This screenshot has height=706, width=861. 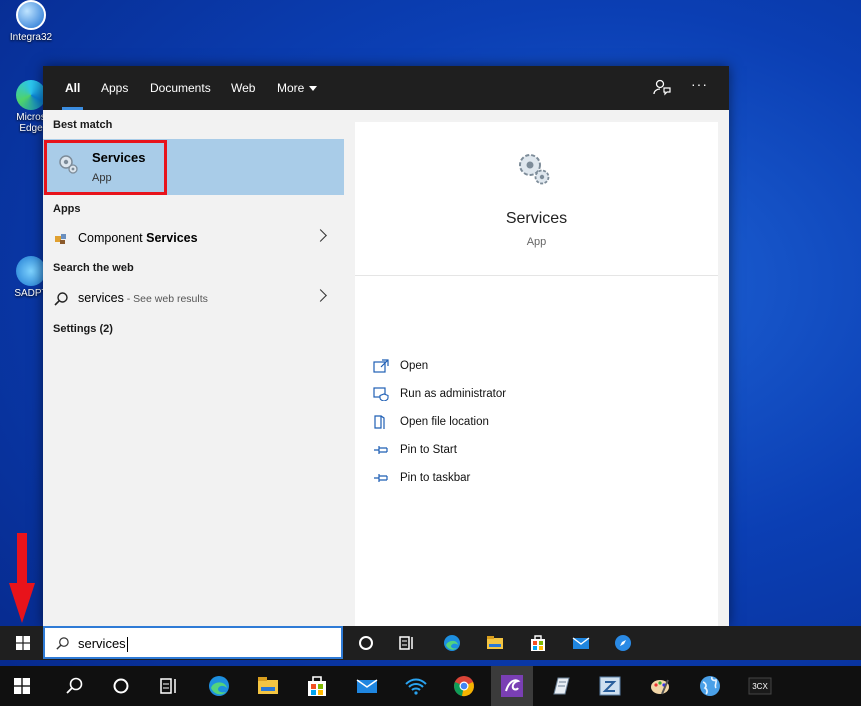 I want to click on svg-text: 3CX, so click(x=760, y=686).